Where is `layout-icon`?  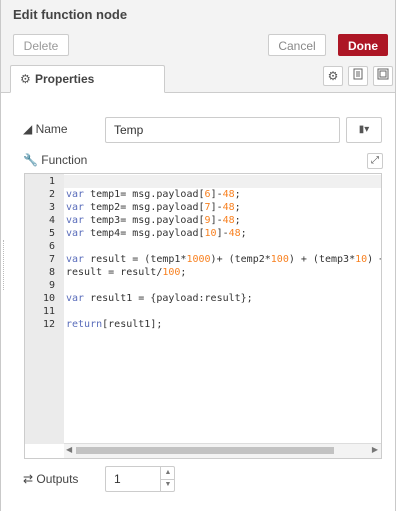
layout-icon is located at coordinates (383, 74).